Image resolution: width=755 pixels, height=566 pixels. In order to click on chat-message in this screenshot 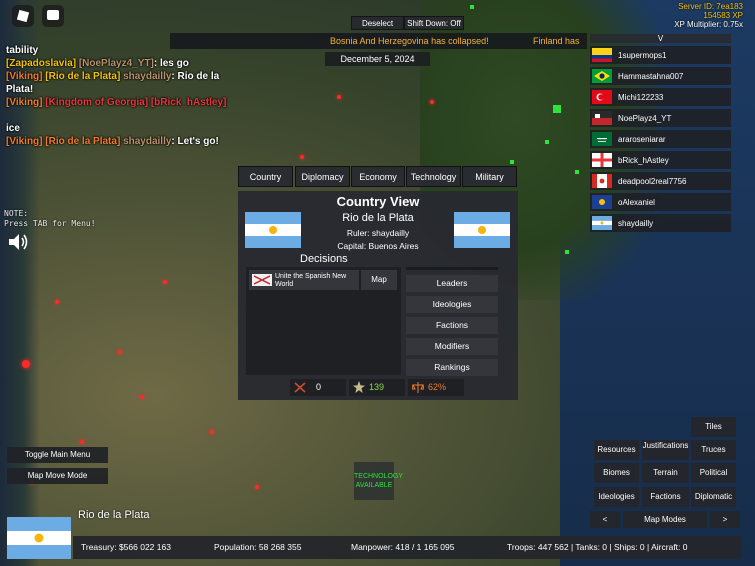, I will do `click(121, 115)`.